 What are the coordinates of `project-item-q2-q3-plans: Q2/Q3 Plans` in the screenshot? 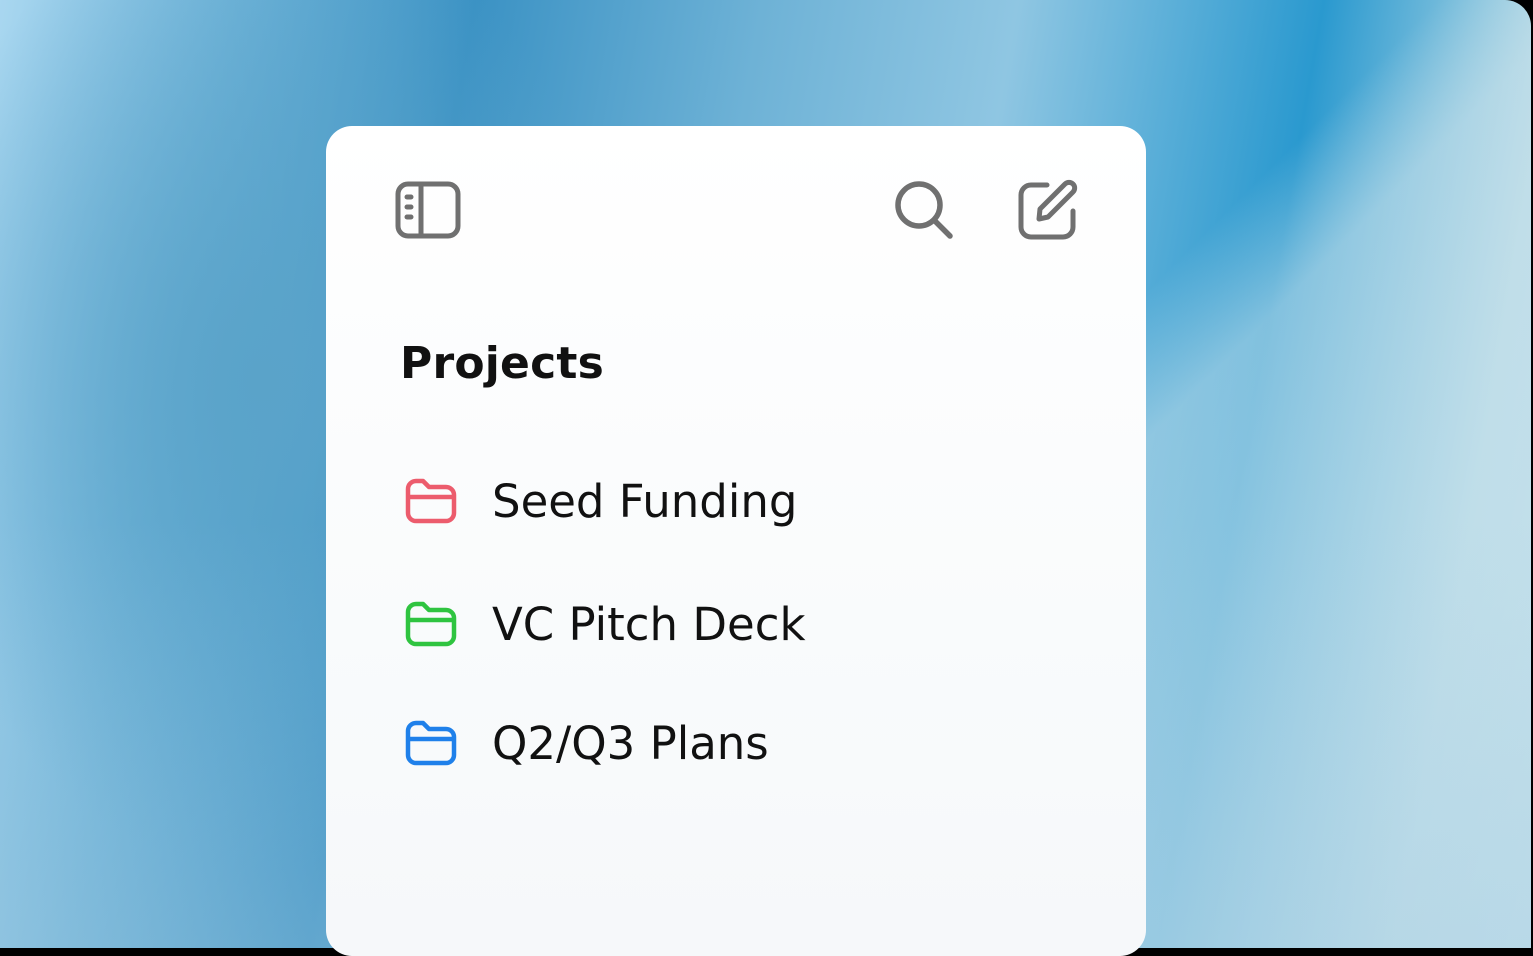 It's located at (730, 743).